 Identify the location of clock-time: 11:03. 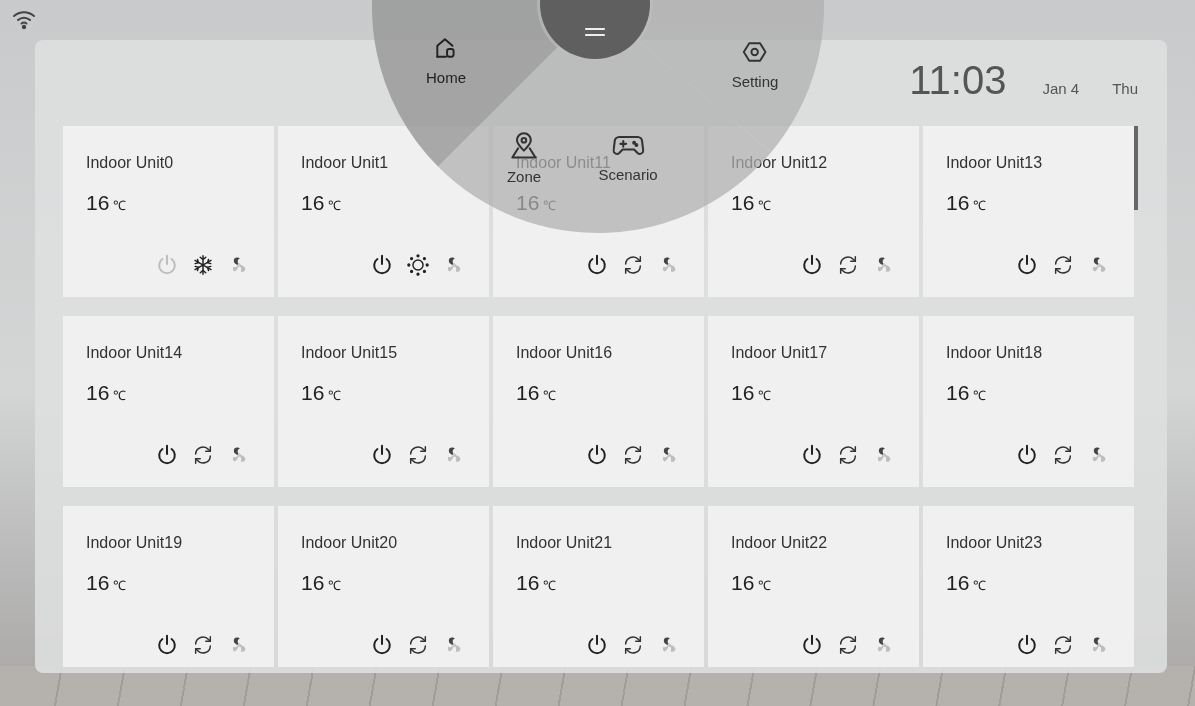
(958, 80).